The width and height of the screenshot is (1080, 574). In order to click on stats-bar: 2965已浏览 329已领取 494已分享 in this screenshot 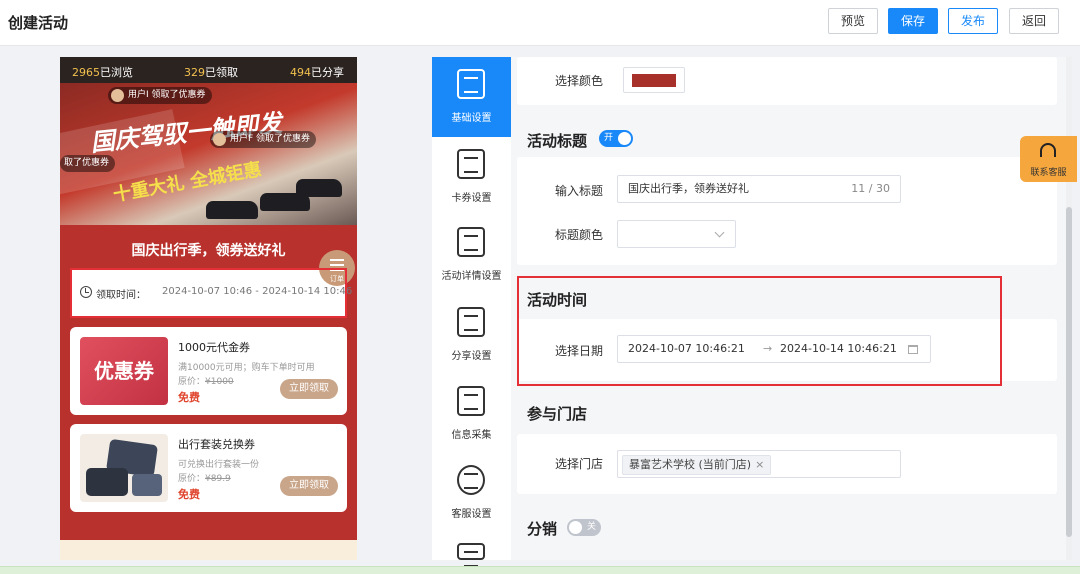, I will do `click(208, 70)`.